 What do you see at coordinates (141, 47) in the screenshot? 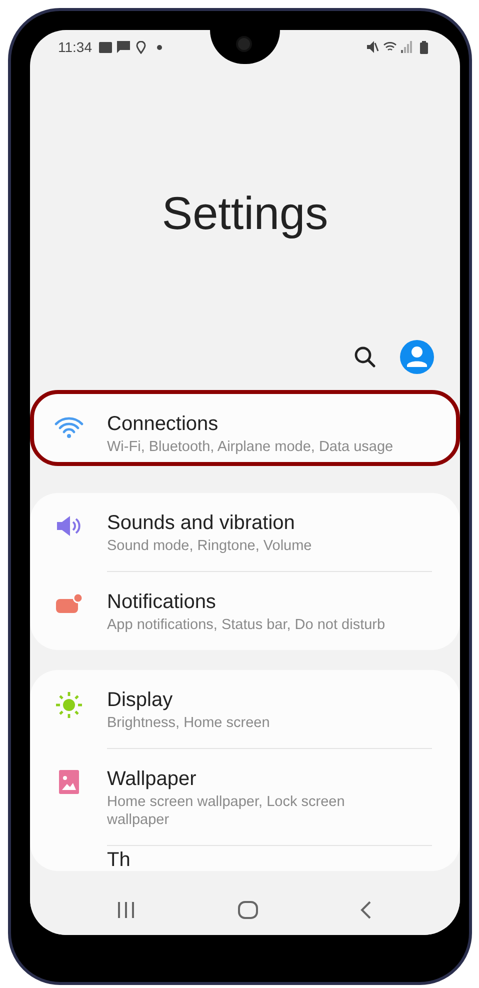
I see `location-icon` at bounding box center [141, 47].